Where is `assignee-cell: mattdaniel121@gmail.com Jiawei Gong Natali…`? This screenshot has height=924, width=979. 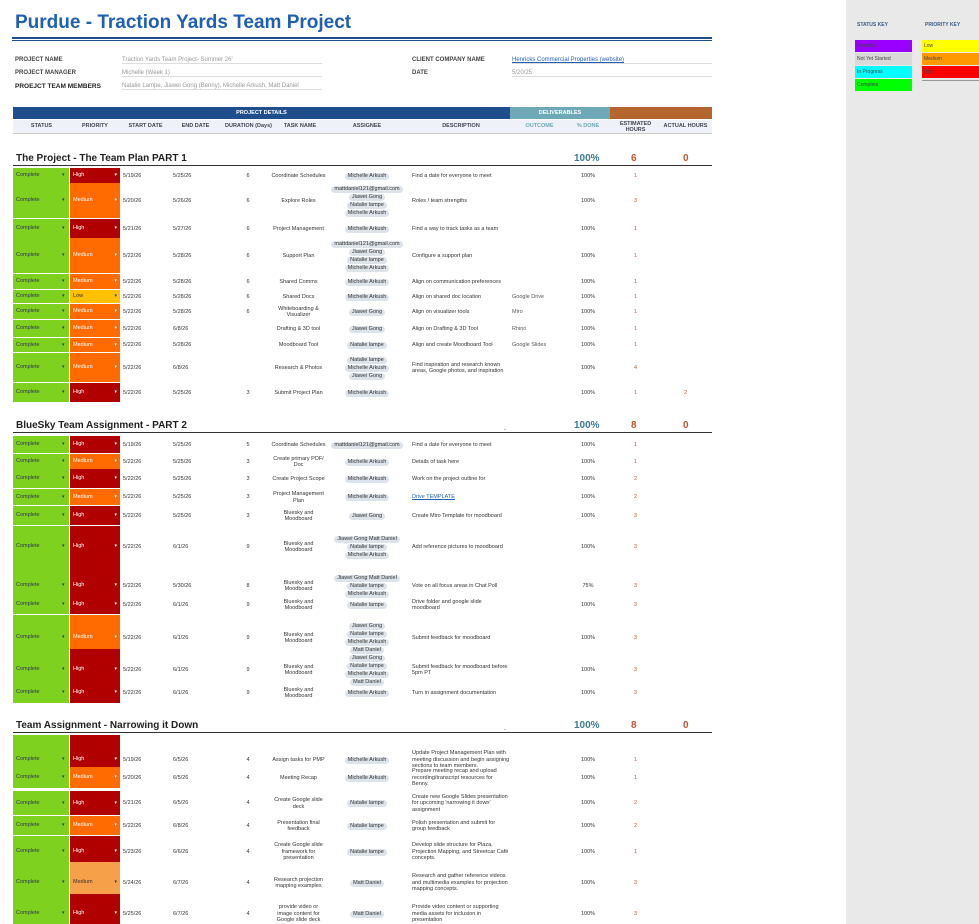 assignee-cell: mattdaniel121@gmail.com Jiawei Gong Natali… is located at coordinates (367, 201).